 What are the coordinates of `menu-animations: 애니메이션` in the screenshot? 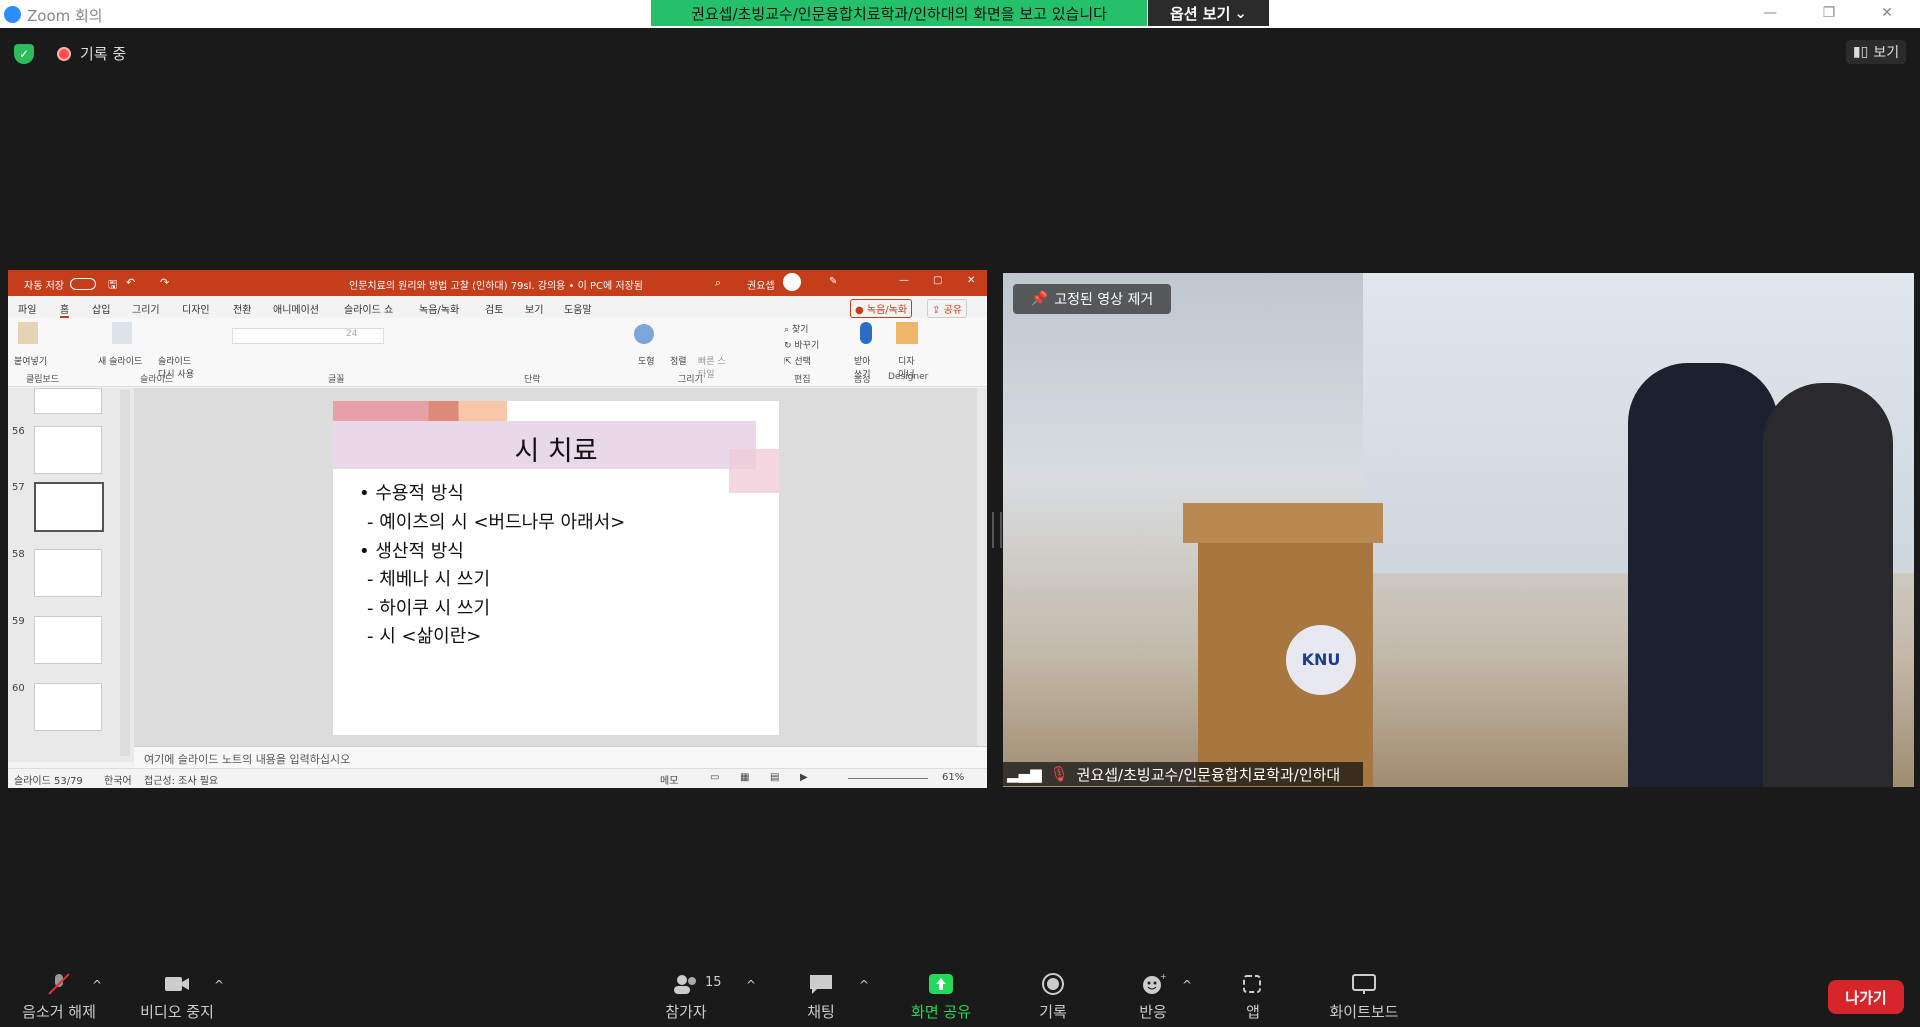 It's located at (296, 308).